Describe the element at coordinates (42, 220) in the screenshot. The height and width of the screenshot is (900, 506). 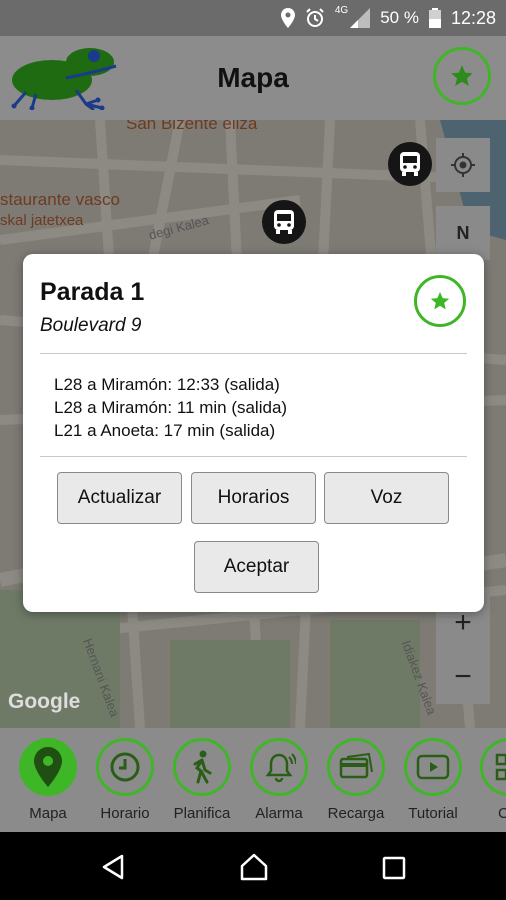
I see `map-poi-restaurant-sub: skal jatetxea` at that location.